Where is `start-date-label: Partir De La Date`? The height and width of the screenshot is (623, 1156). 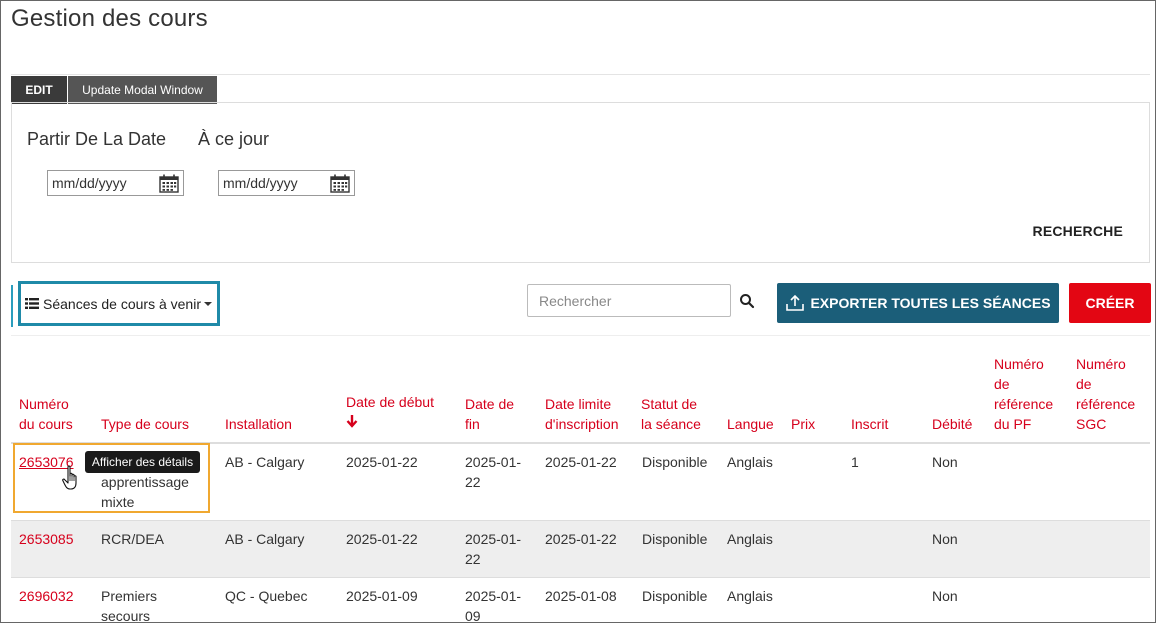 start-date-label: Partir De La Date is located at coordinates (97, 139).